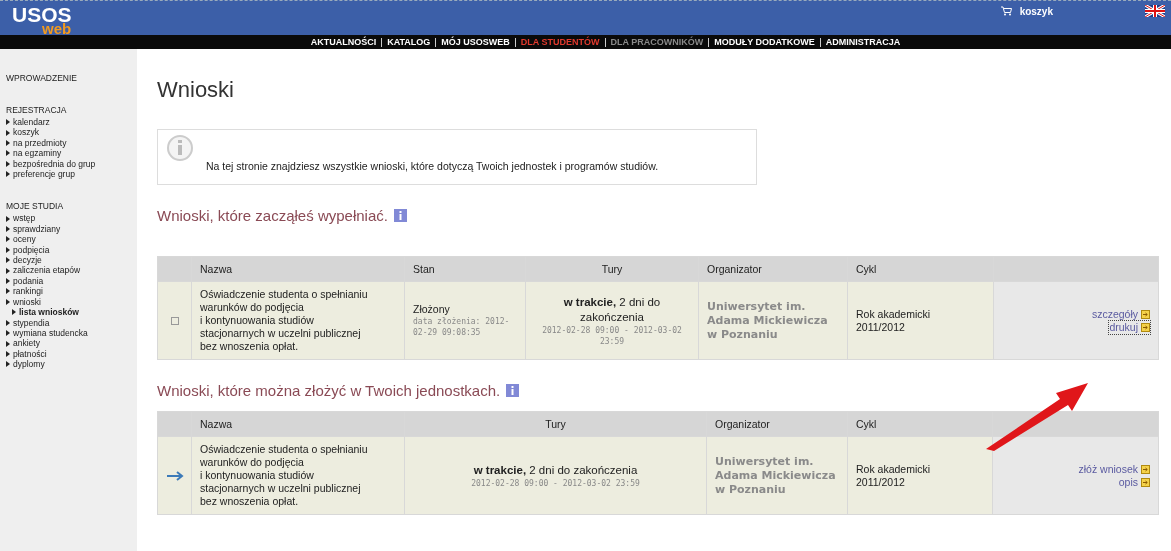 The height and width of the screenshot is (551, 1171). What do you see at coordinates (71, 206) in the screenshot?
I see `sidebar-heading: MOJE STUDIA` at bounding box center [71, 206].